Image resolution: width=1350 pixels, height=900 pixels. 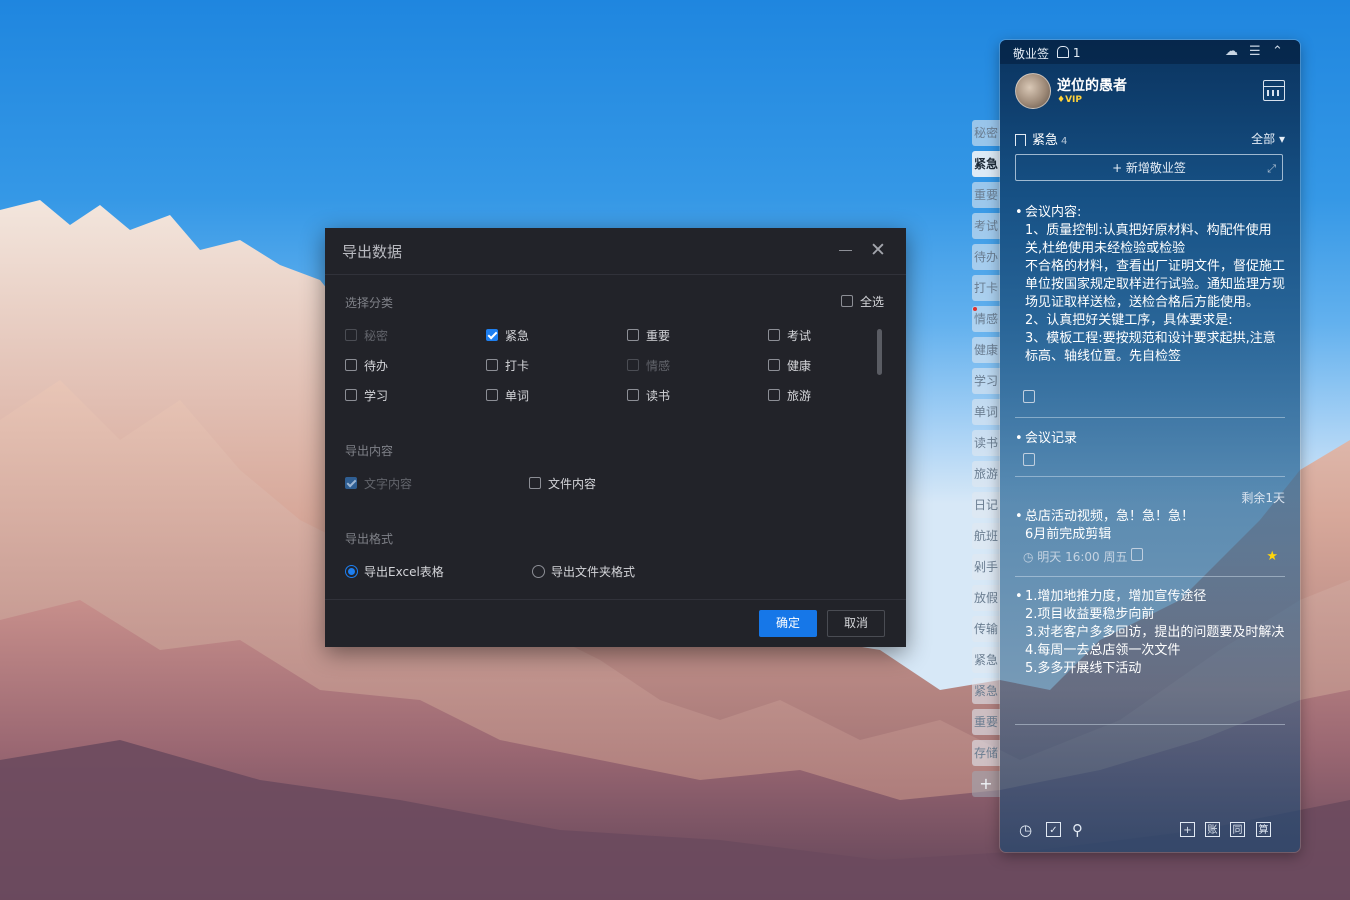 What do you see at coordinates (1069, 100) in the screenshot?
I see `vip-badge: ♦VIP` at bounding box center [1069, 100].